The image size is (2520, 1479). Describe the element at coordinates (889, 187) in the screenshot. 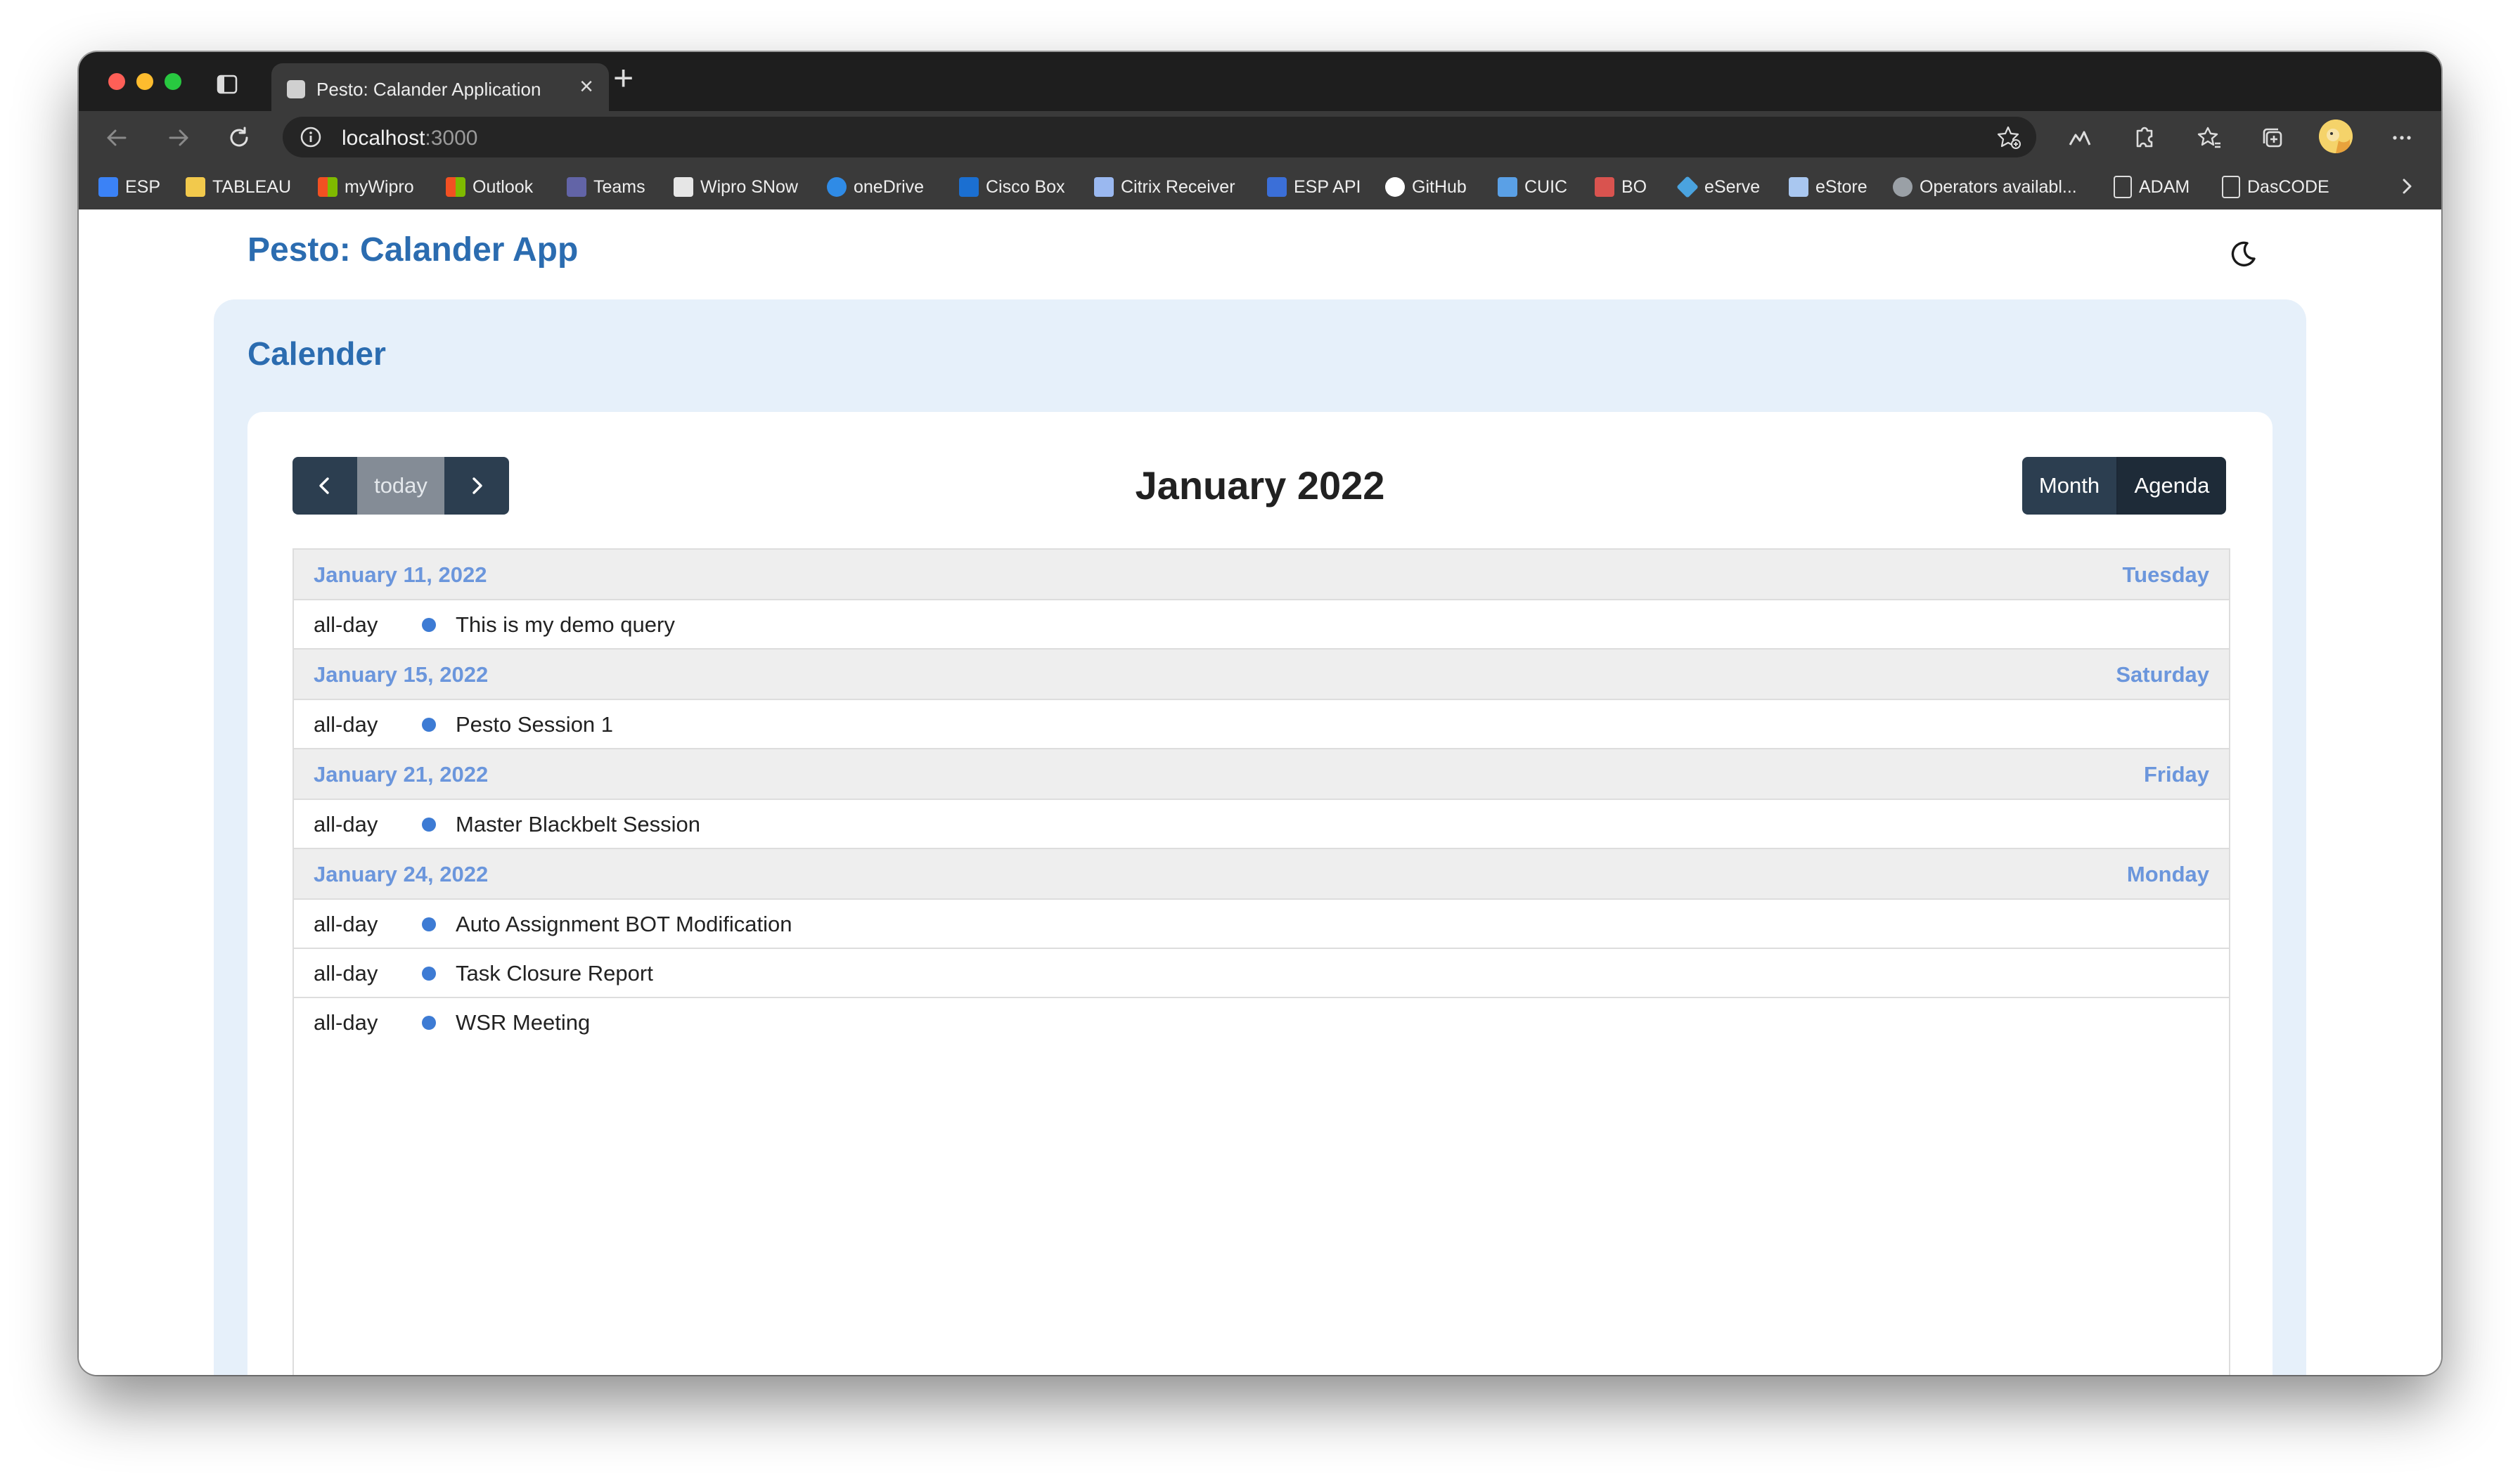

I see `bookmark-label: oneDrive` at that location.